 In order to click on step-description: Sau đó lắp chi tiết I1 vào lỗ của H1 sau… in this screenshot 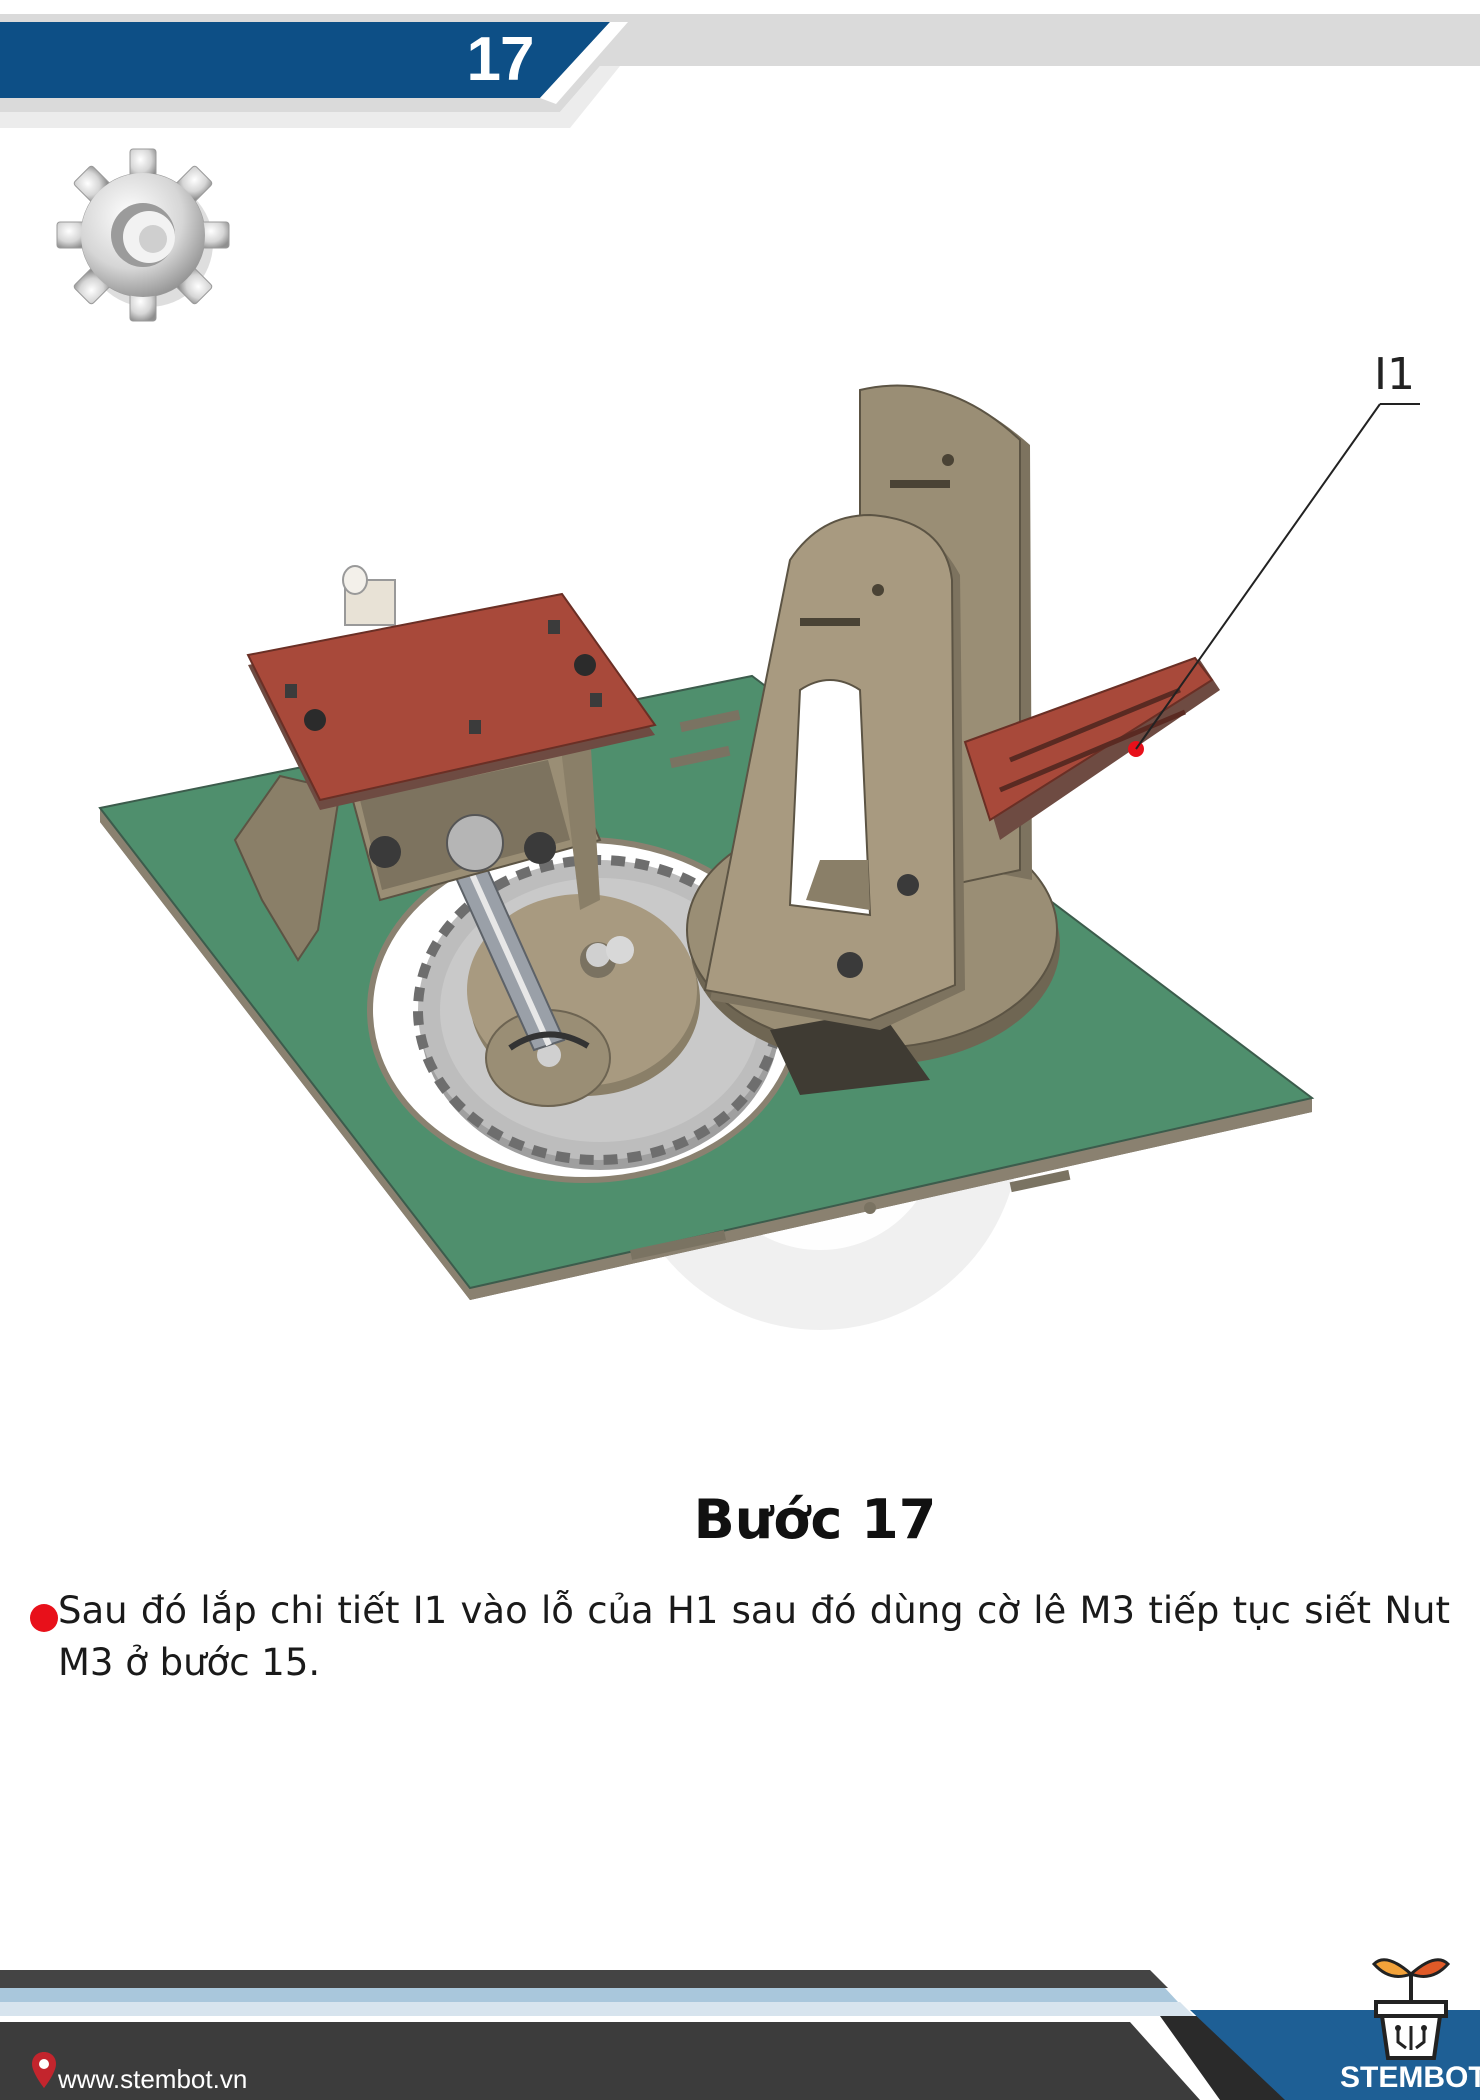, I will do `click(754, 1636)`.